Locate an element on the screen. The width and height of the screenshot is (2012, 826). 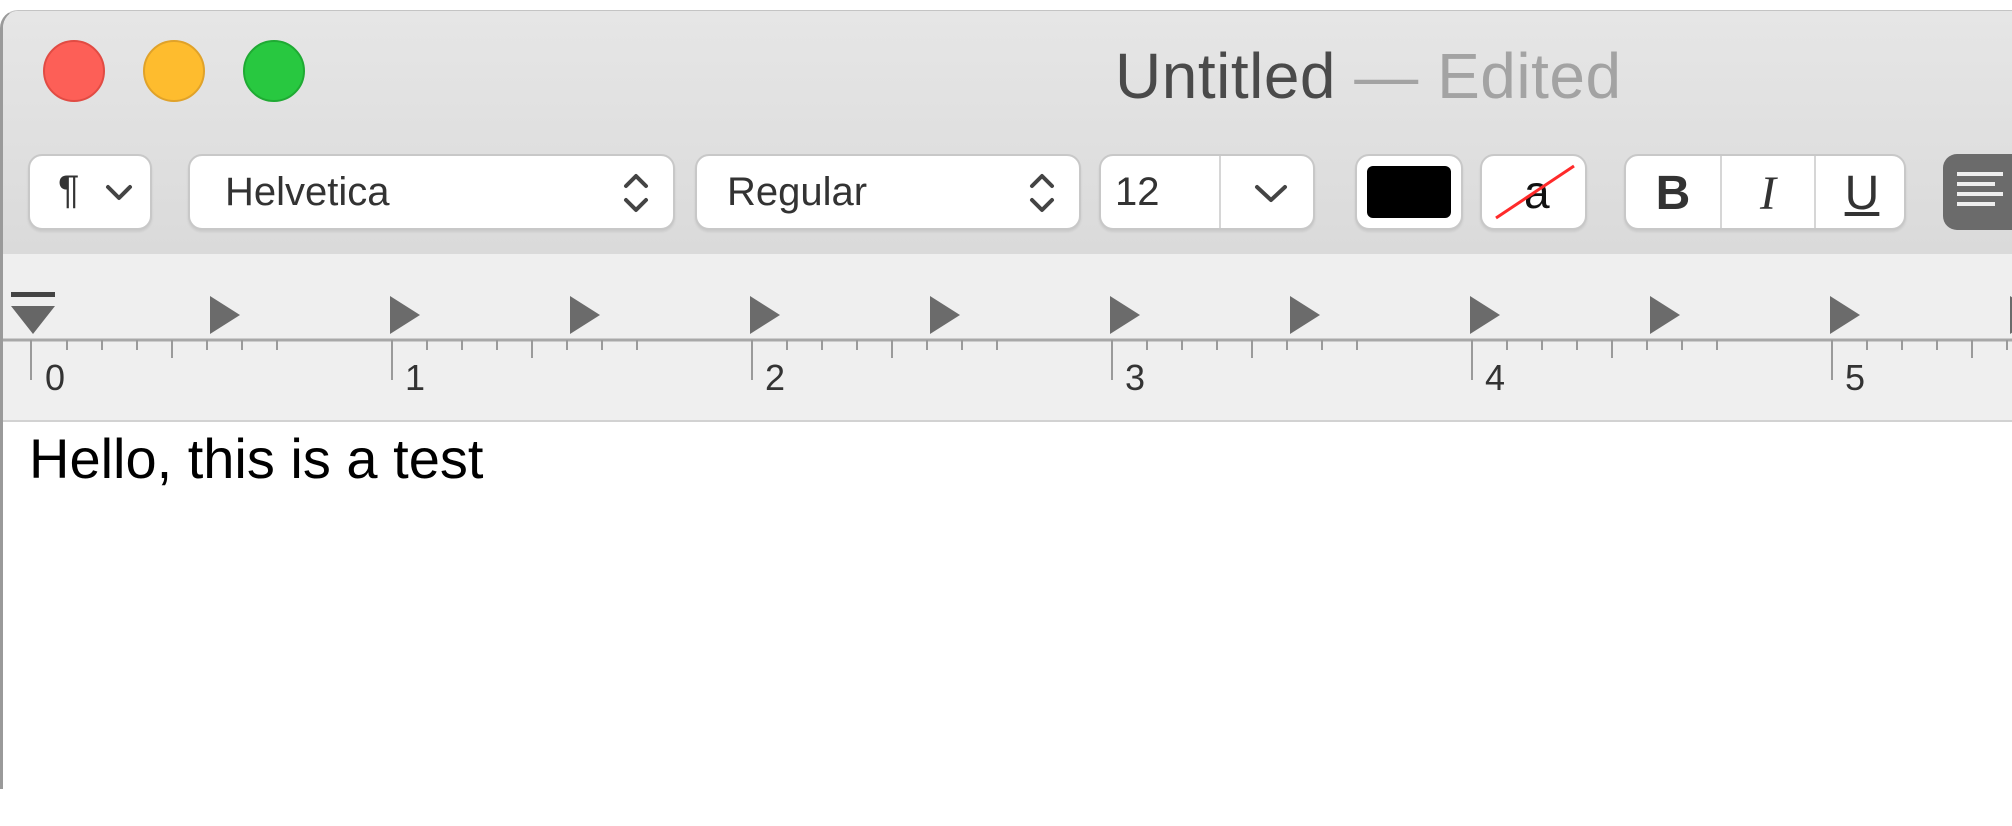
ruler-label: 5 is located at coordinates (1855, 377).